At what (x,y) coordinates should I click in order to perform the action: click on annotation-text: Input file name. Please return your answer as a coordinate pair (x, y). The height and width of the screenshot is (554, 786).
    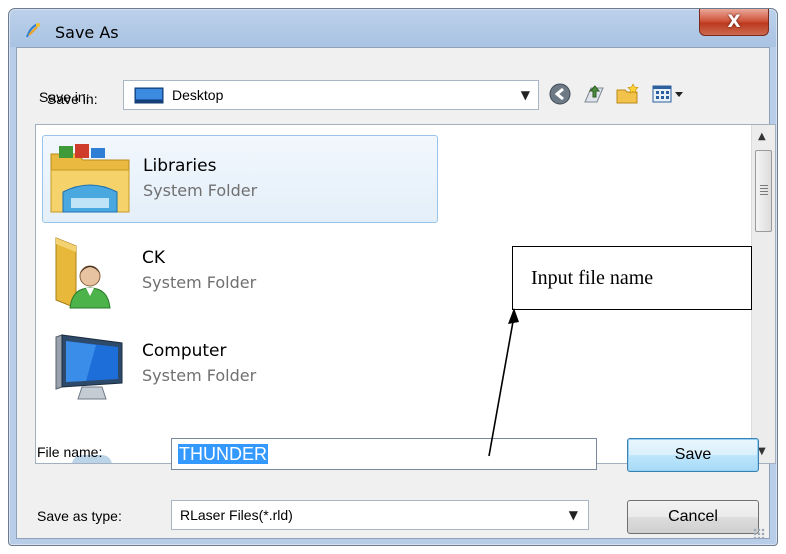
    Looking at the image, I should click on (592, 278).